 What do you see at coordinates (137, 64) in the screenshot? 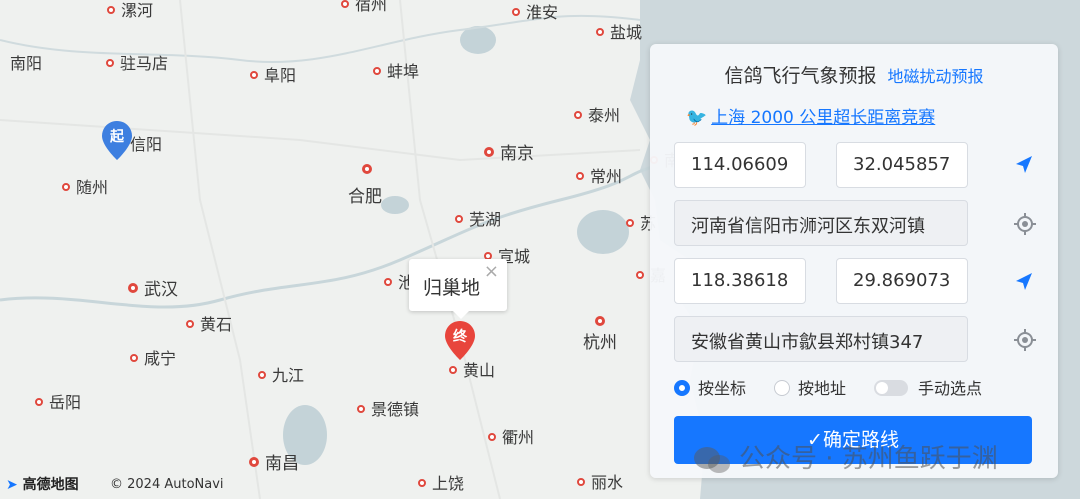
I see `city-label: 驻马店` at bounding box center [137, 64].